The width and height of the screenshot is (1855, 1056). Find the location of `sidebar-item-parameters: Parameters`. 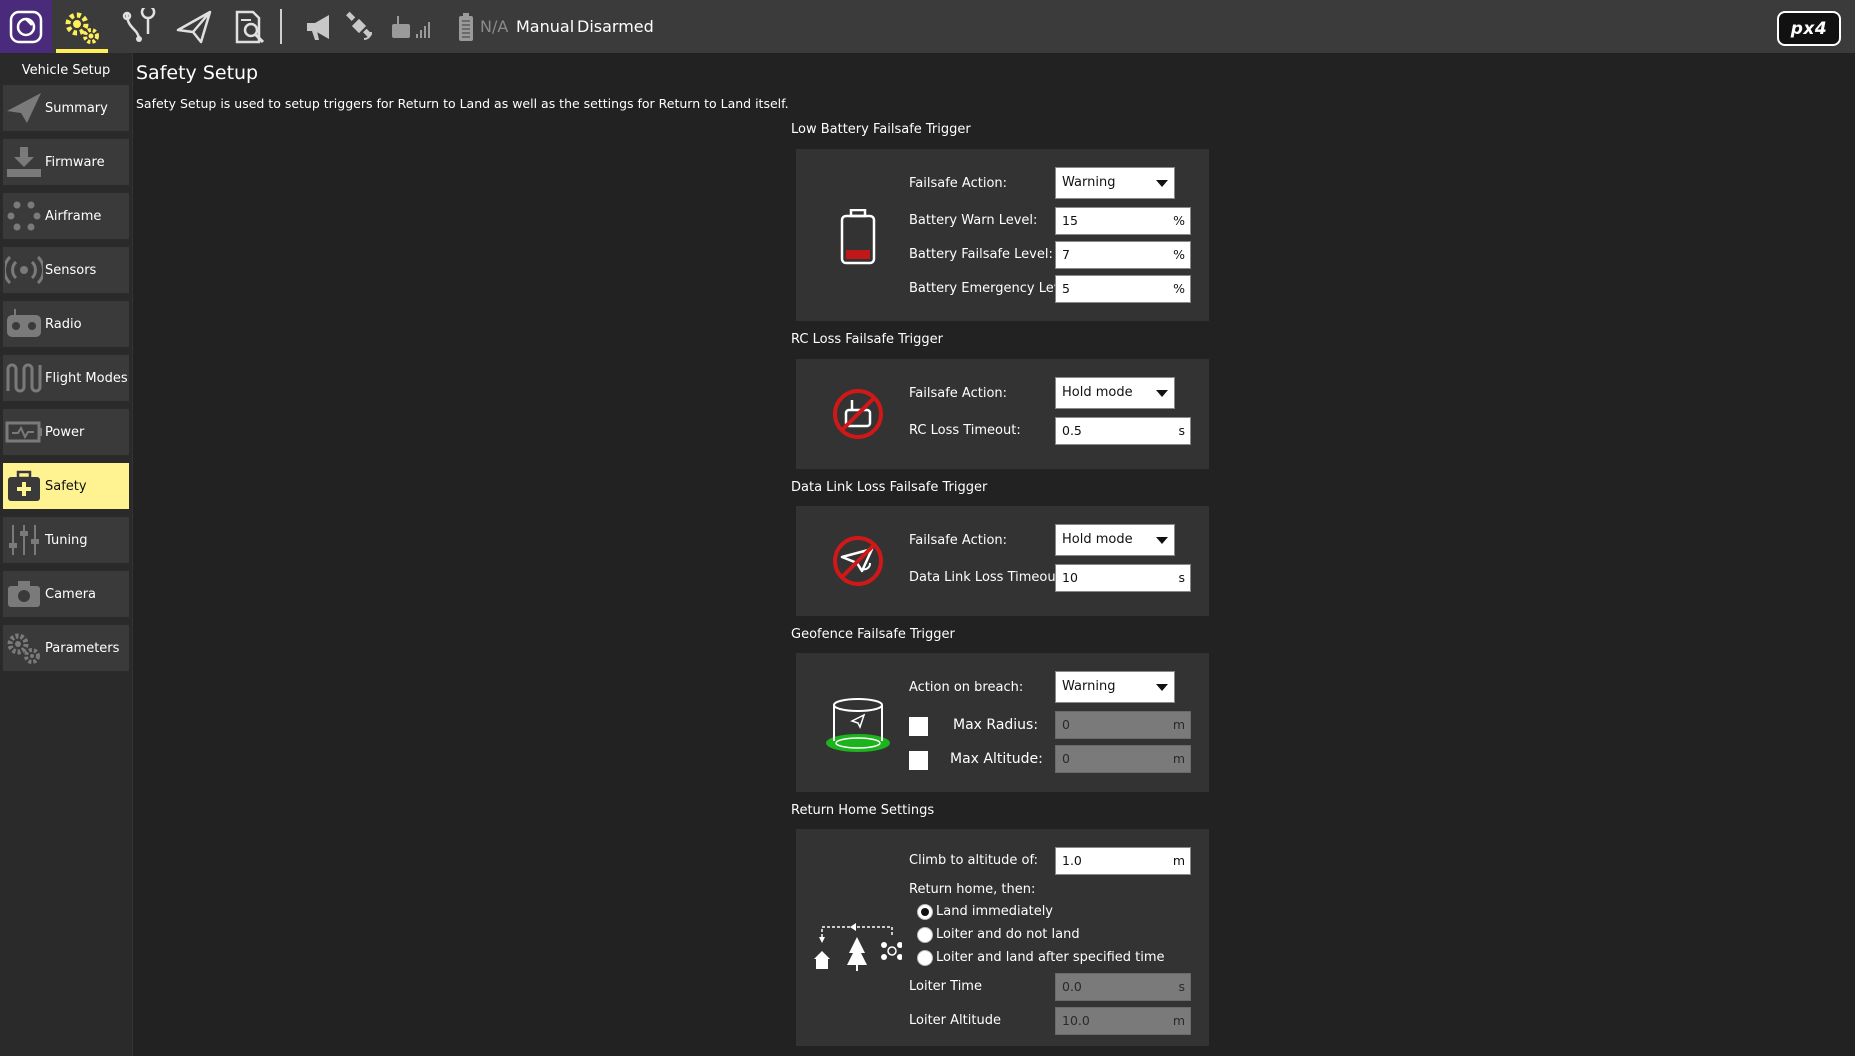

sidebar-item-parameters: Parameters is located at coordinates (66, 648).